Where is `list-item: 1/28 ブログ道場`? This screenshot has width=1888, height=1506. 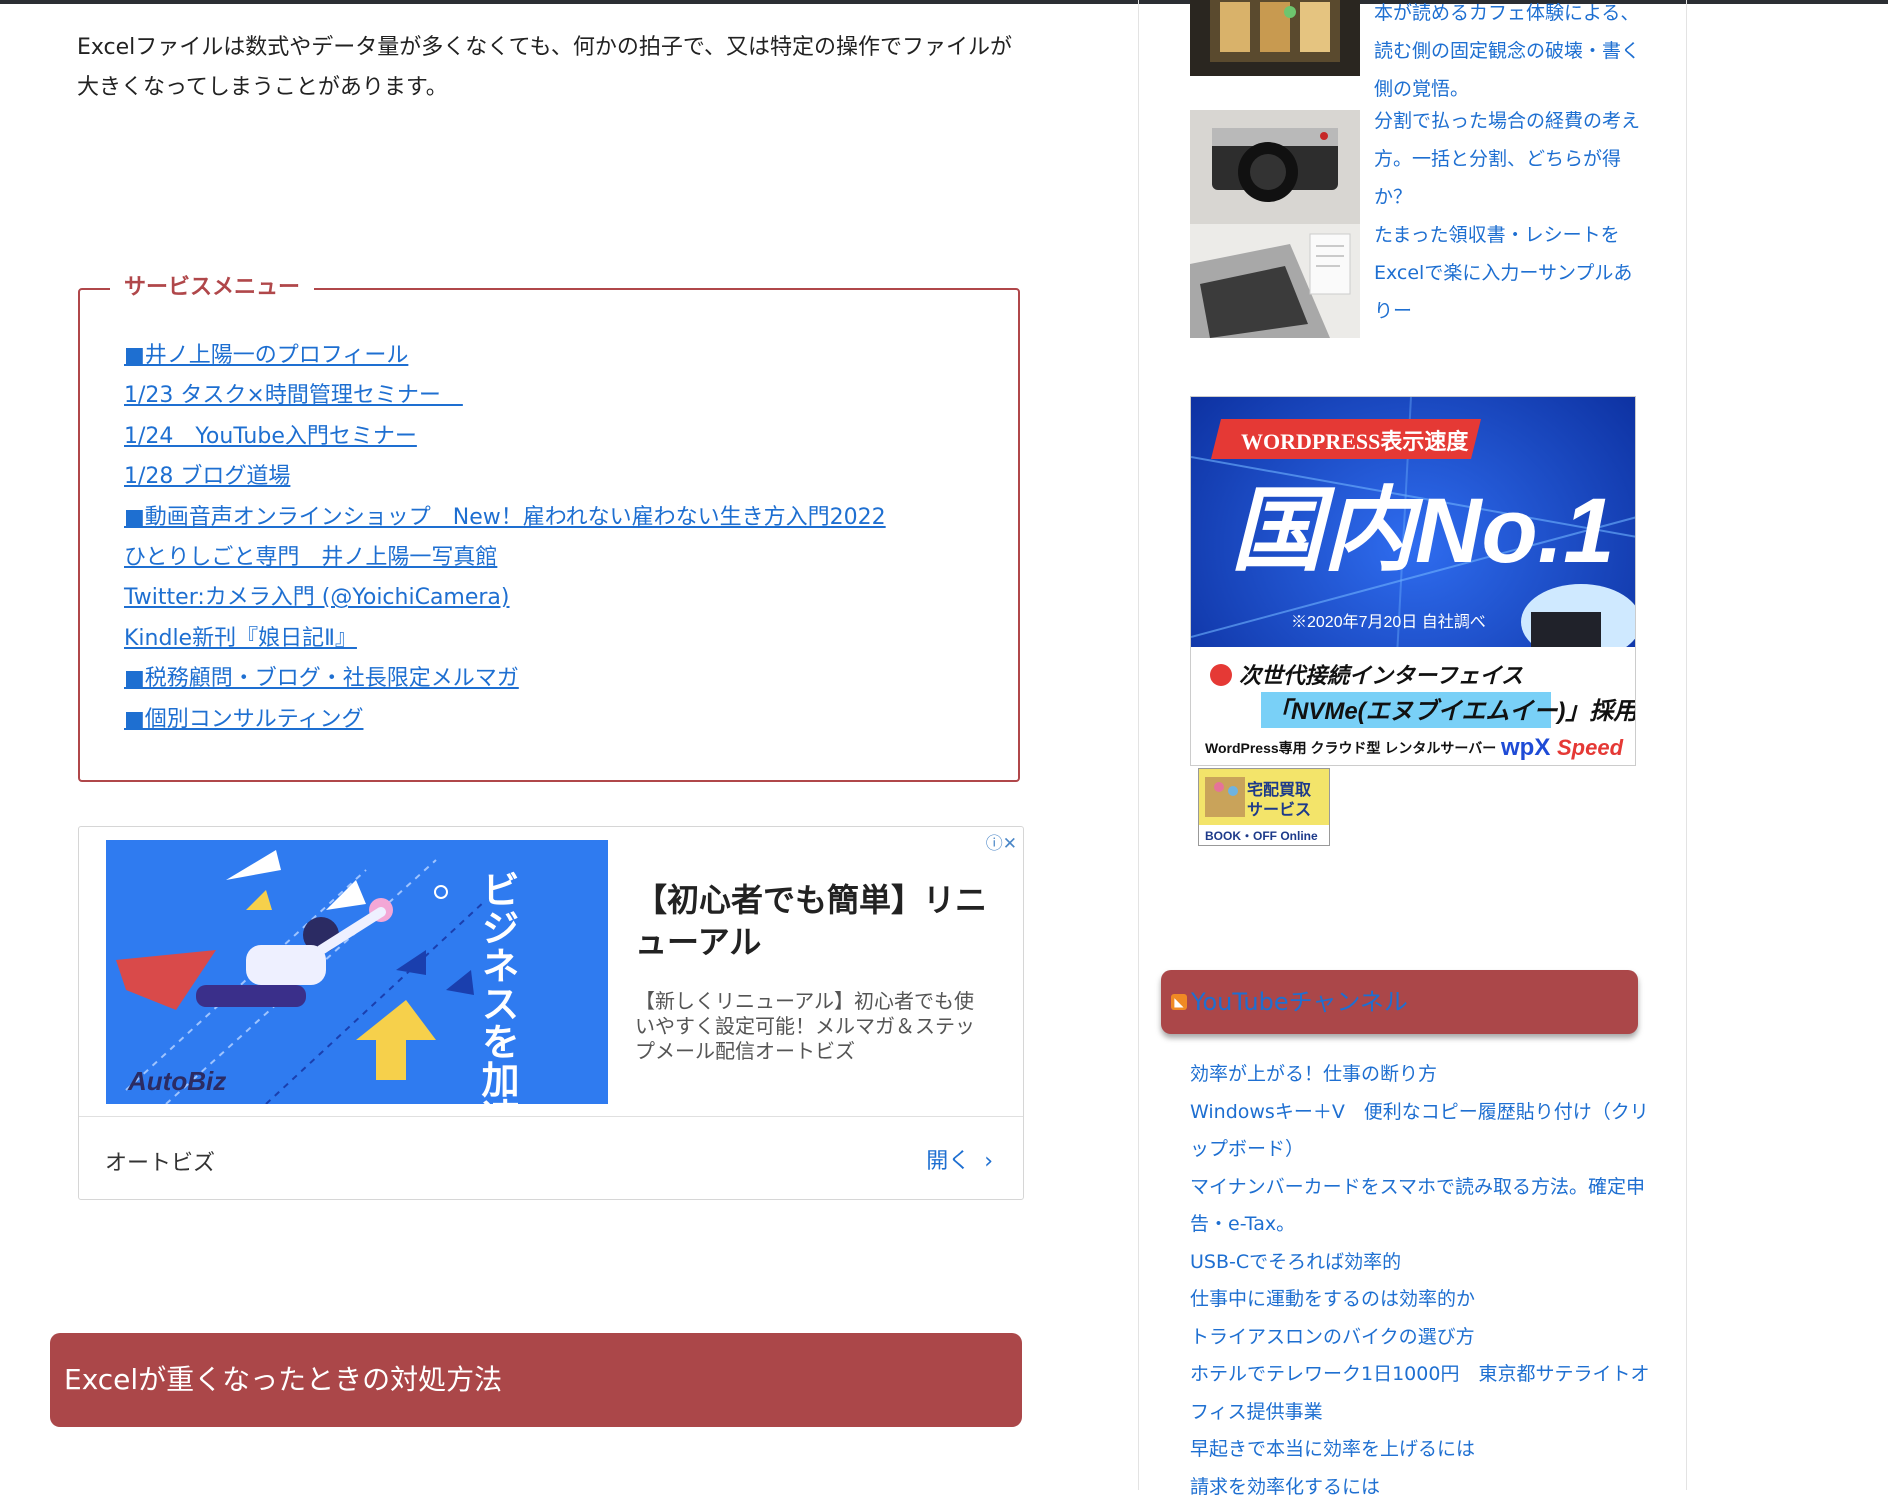
list-item: 1/28 ブログ道場 is located at coordinates (505, 477).